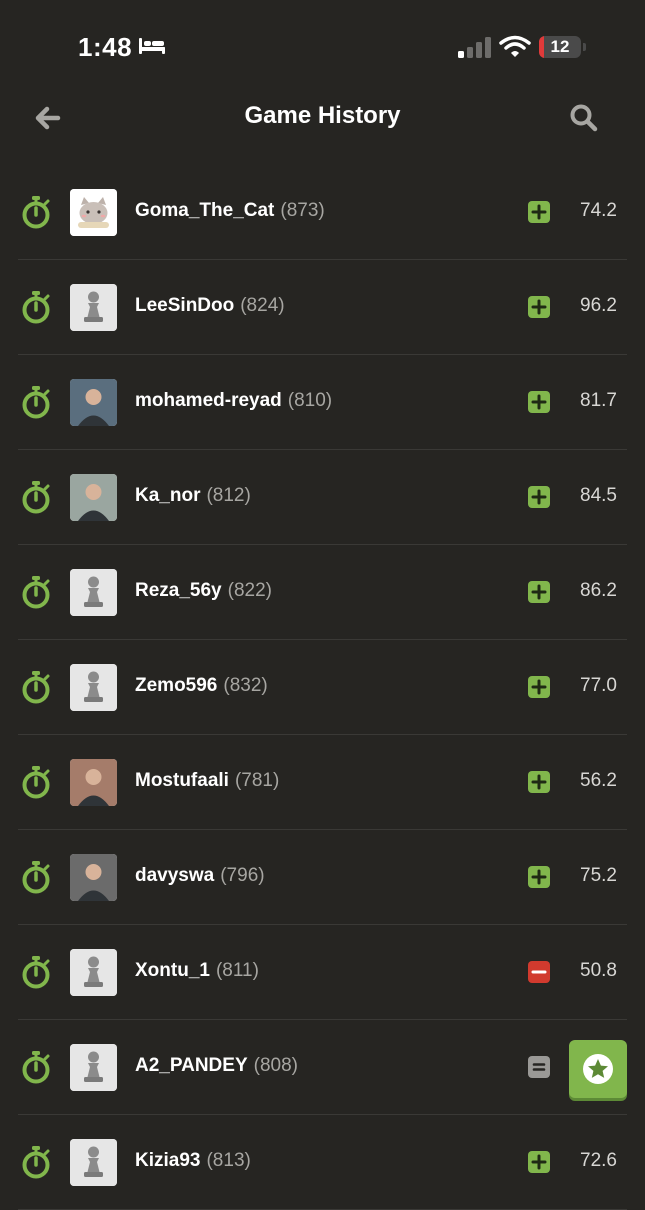 Image resolution: width=645 pixels, height=1210 pixels. What do you see at coordinates (184, 305) in the screenshot?
I see `player-name: LeeSinDoo` at bounding box center [184, 305].